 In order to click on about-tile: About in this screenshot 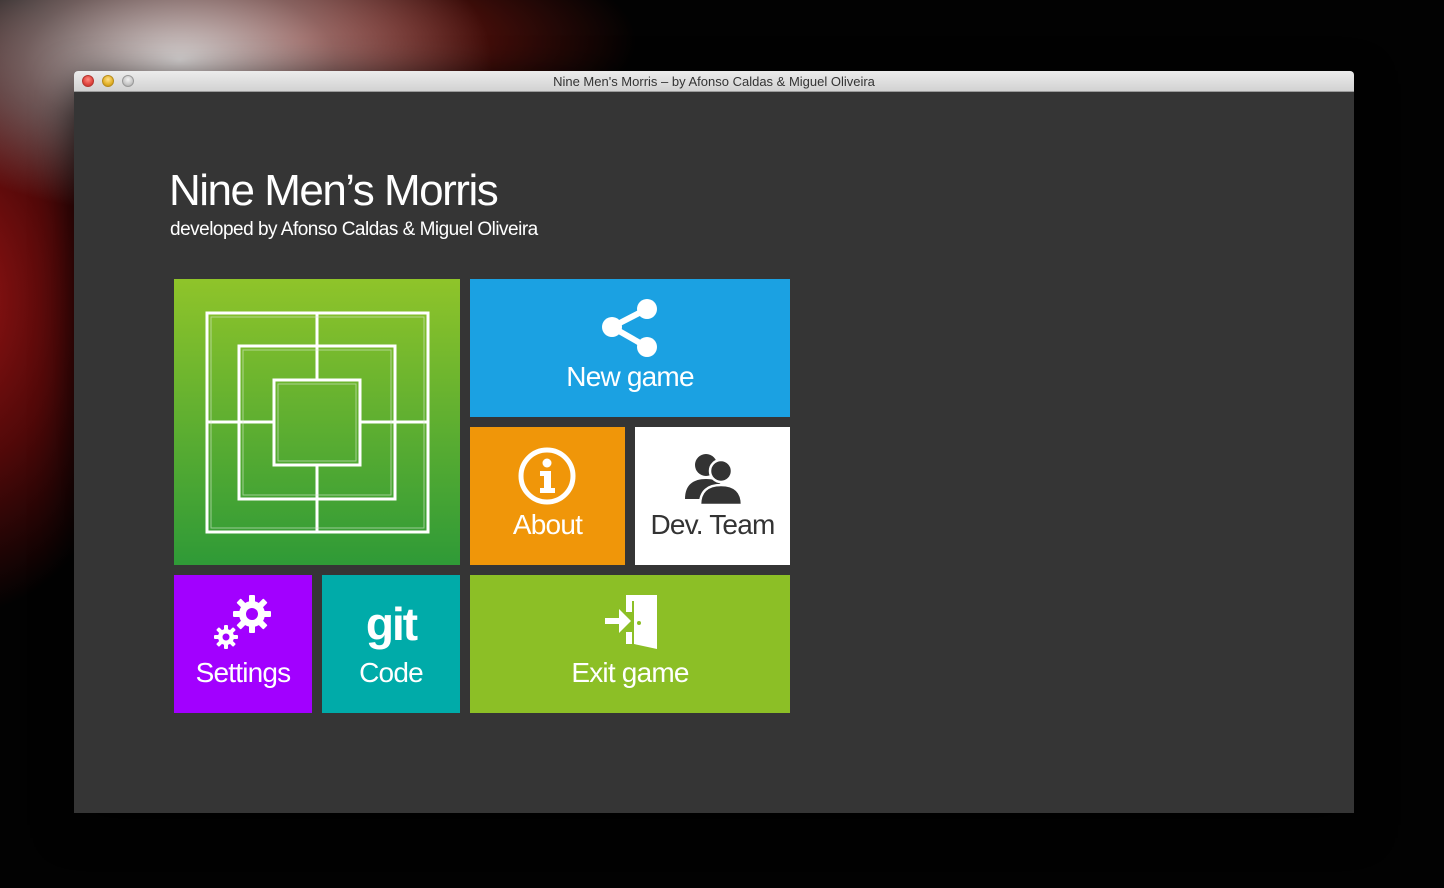, I will do `click(547, 496)`.